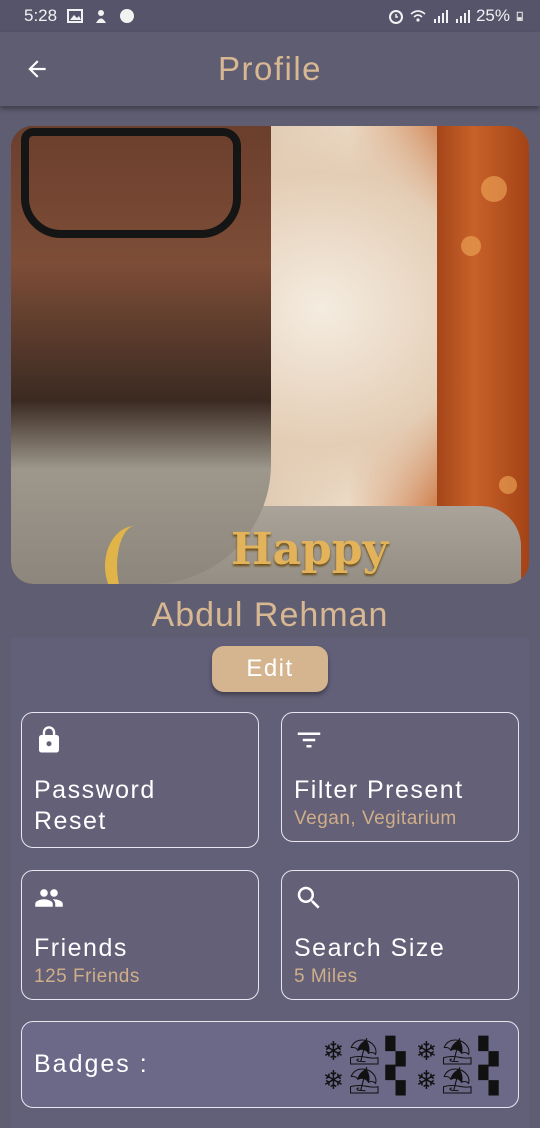  What do you see at coordinates (91, 1064) in the screenshot?
I see `badges-label: Badges :` at bounding box center [91, 1064].